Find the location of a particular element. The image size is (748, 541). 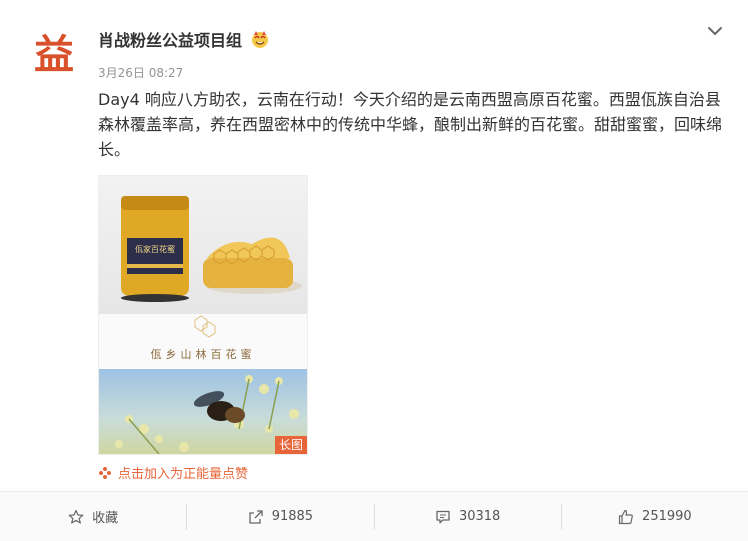

hexagon-logo-icon is located at coordinates (205, 326).